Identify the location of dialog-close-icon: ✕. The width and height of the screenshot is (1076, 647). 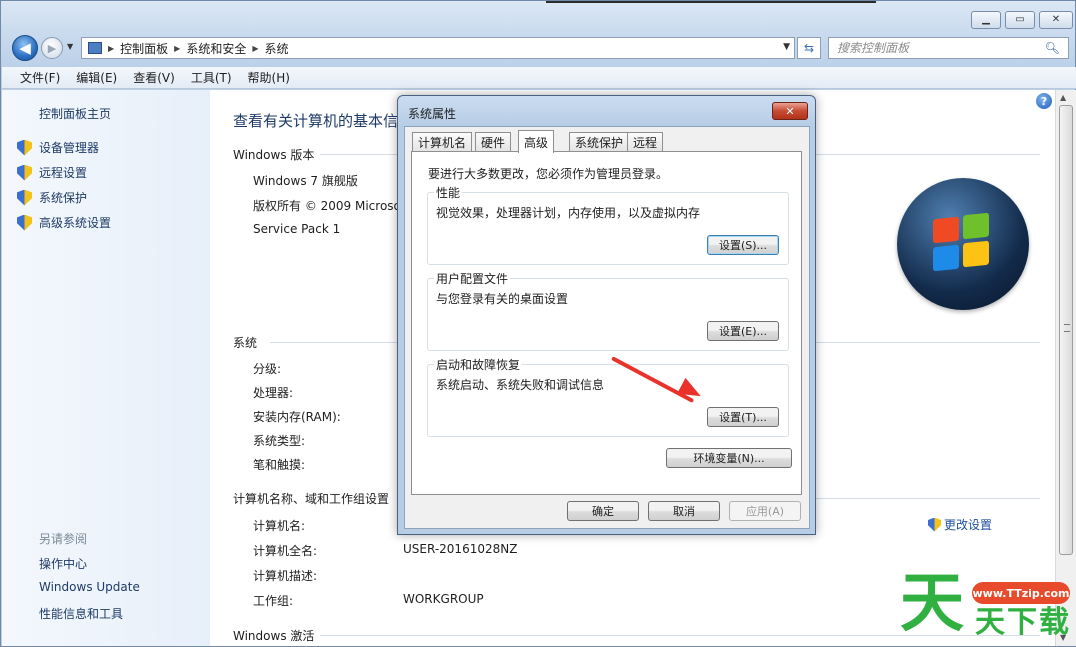
(790, 111).